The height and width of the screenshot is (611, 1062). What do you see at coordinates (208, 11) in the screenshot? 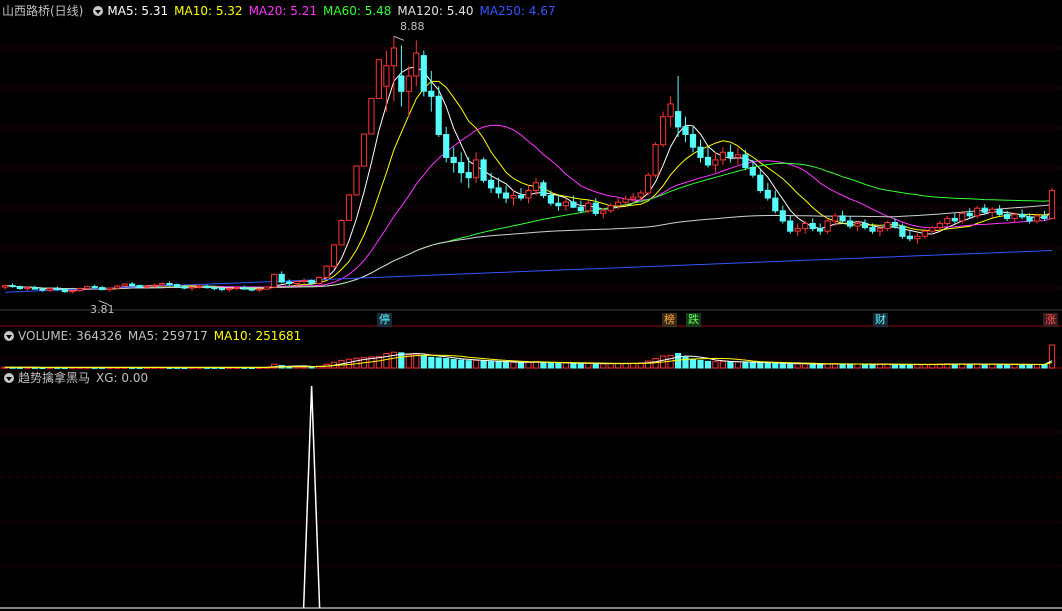
I see `ma10-label: MA10: 5.32` at bounding box center [208, 11].